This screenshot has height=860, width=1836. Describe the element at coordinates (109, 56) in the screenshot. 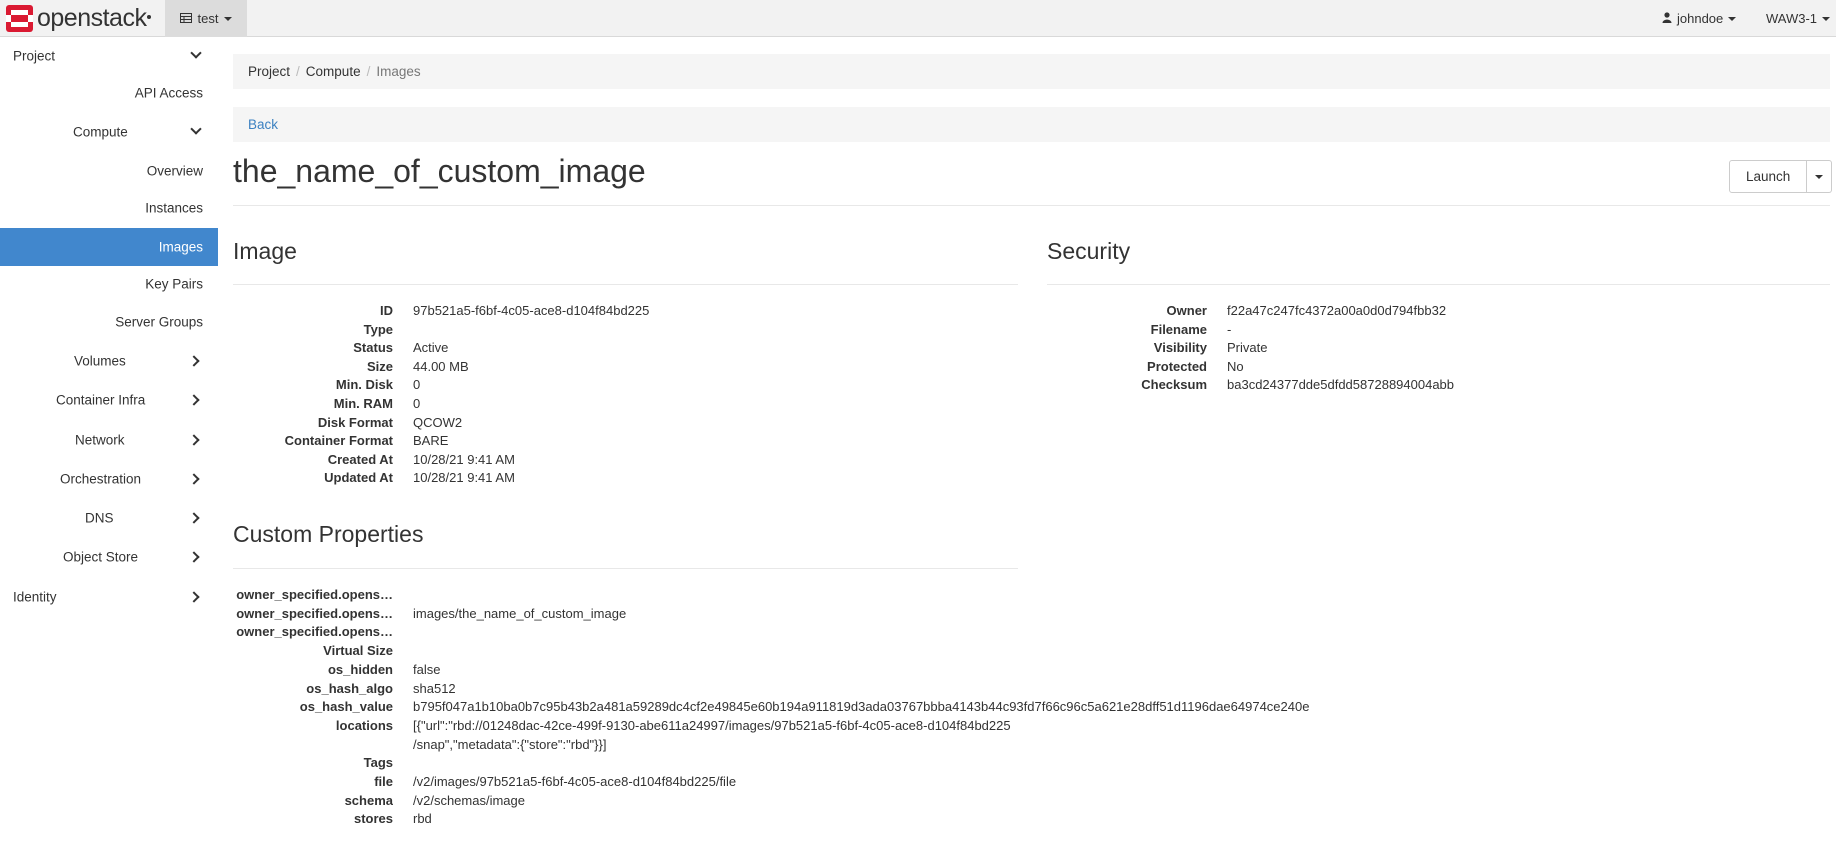

I see `sidebar-item-project: Project` at that location.